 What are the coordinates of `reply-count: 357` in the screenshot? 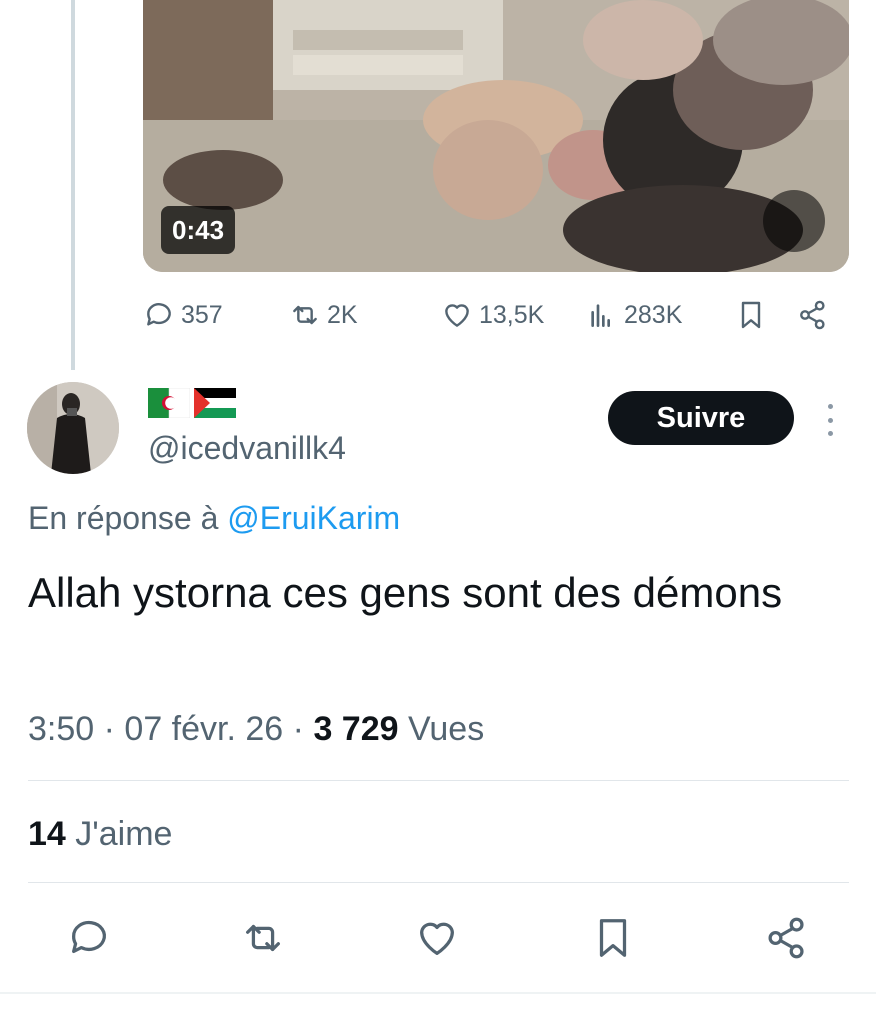 It's located at (202, 314).